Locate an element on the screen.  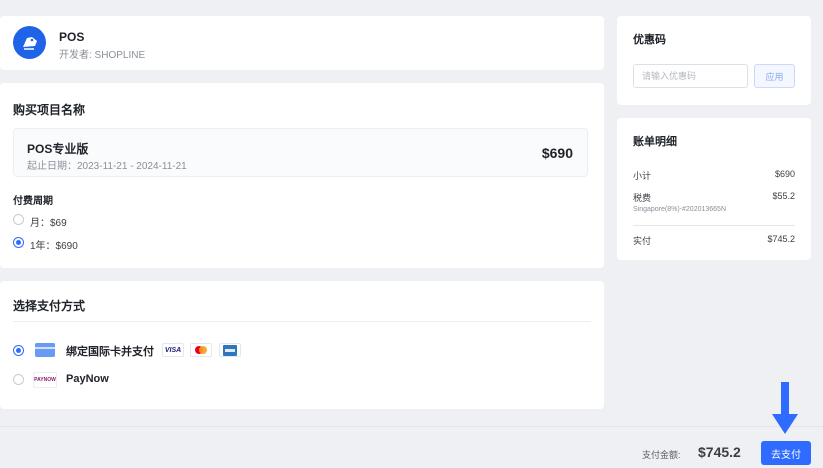
bill-tax-note: Singapore(8%)-#202013665N is located at coordinates (714, 209).